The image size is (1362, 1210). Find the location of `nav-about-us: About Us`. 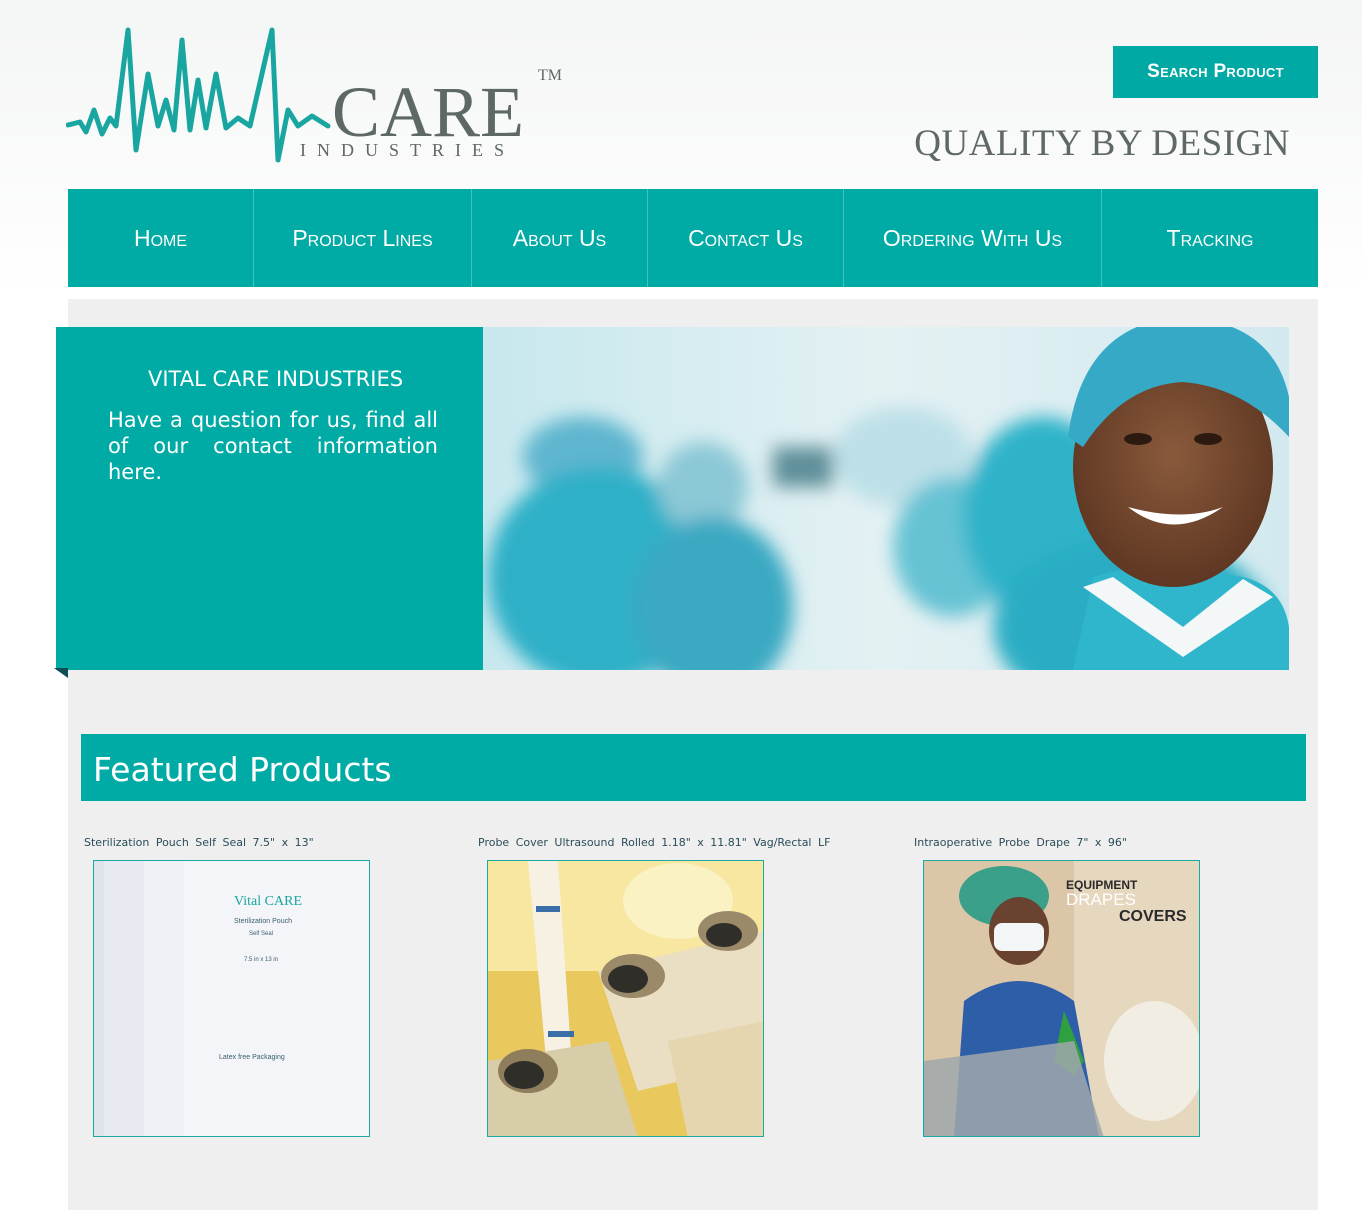

nav-about-us: About Us is located at coordinates (560, 238).